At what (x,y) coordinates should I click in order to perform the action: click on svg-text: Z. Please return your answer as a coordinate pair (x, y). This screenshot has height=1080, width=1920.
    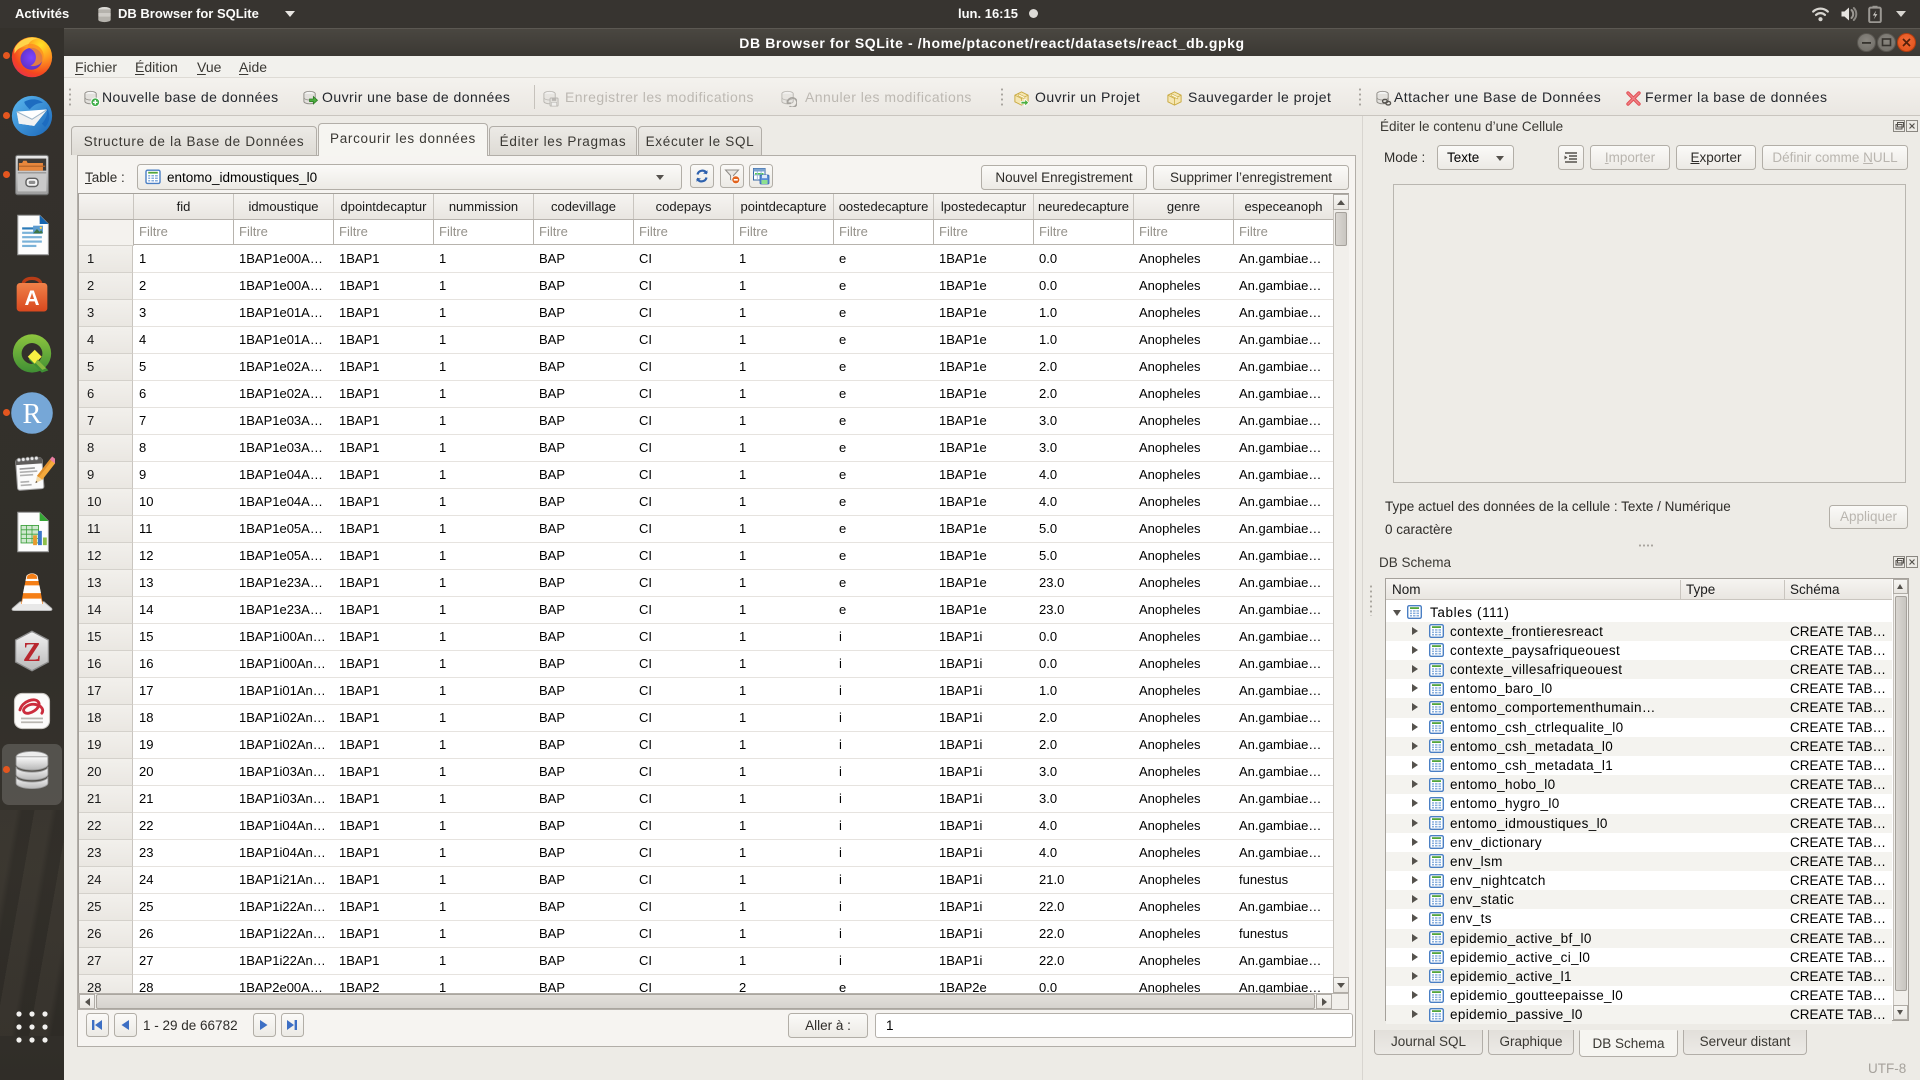
    Looking at the image, I should click on (32, 652).